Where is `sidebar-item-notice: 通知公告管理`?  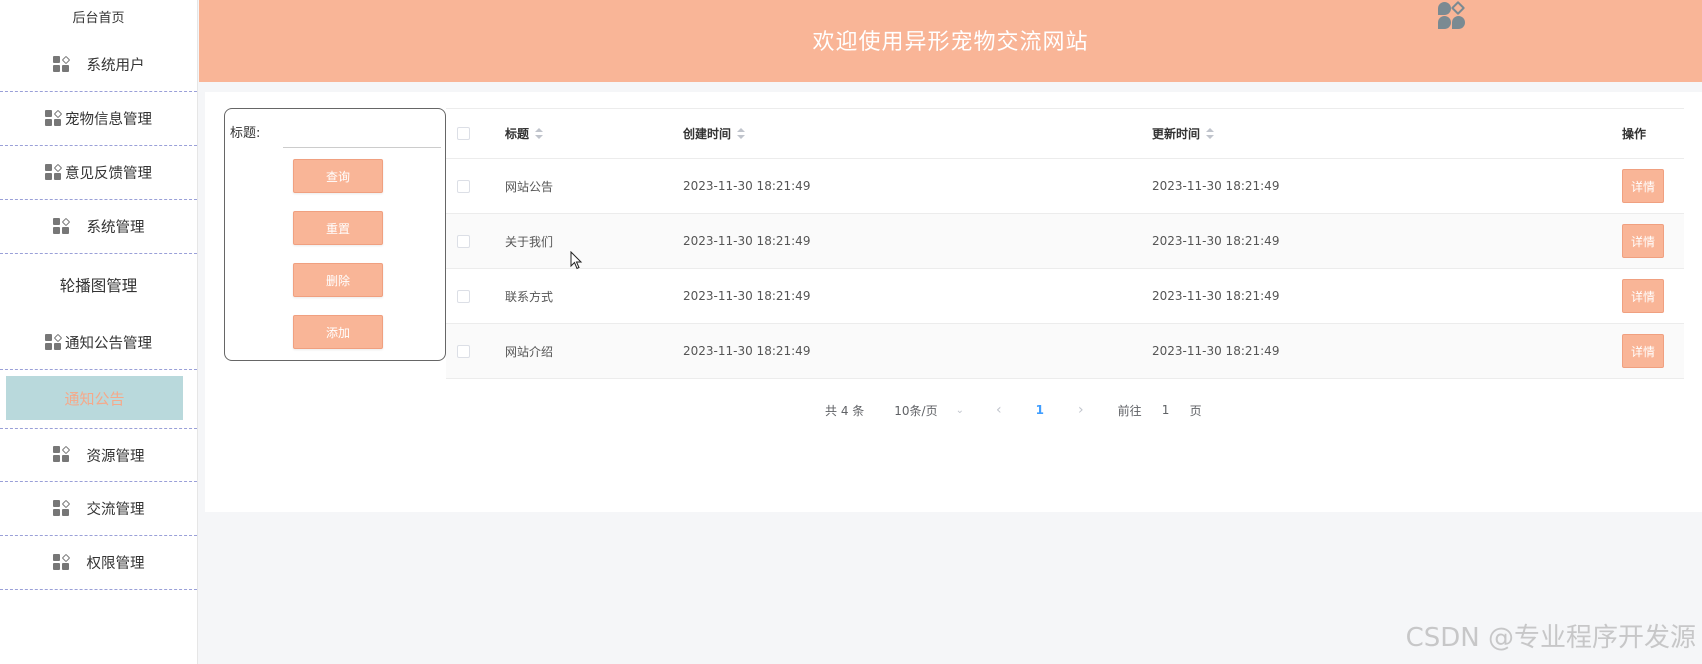 sidebar-item-notice: 通知公告管理 is located at coordinates (98, 343).